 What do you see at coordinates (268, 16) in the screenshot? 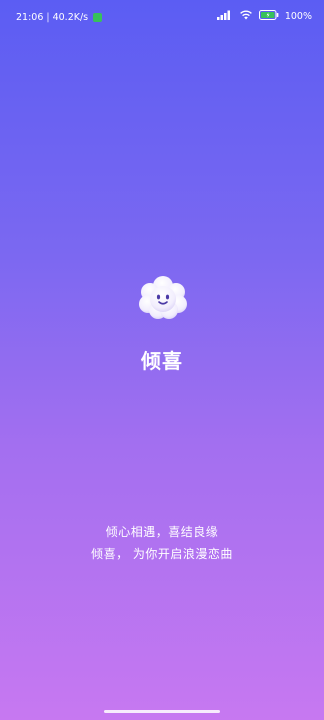
I see `battery-icon` at bounding box center [268, 16].